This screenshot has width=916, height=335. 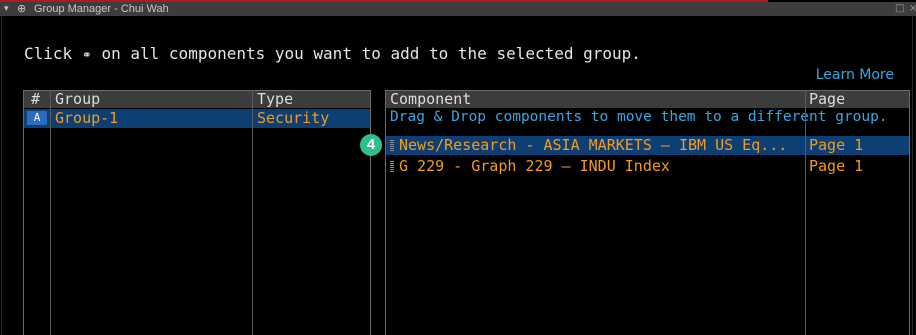 What do you see at coordinates (197, 118) in the screenshot?
I see `table-row: A Group-1 Security` at bounding box center [197, 118].